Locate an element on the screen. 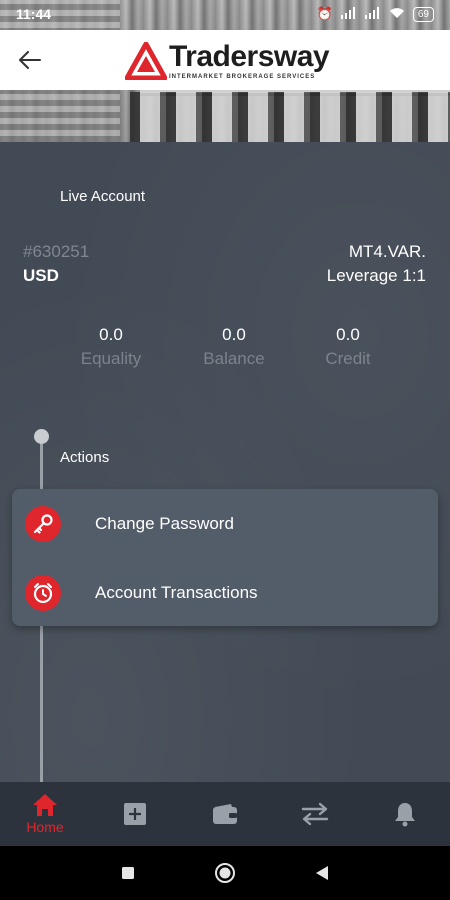 The height and width of the screenshot is (900, 450). tab-transfer is located at coordinates (315, 814).